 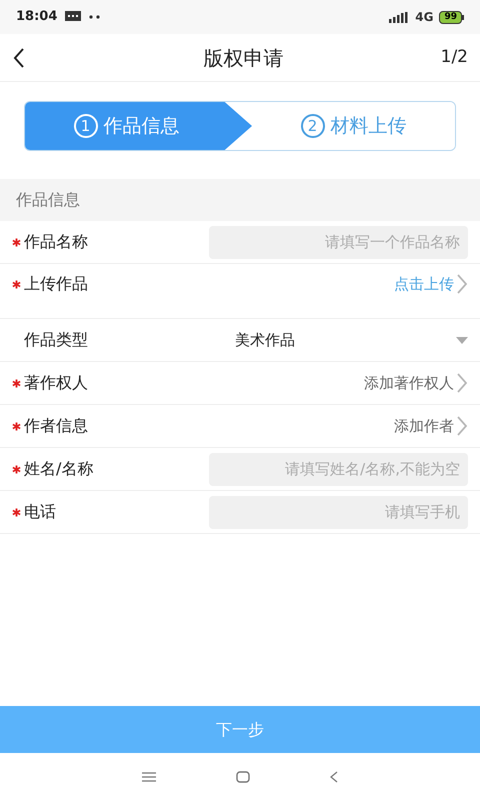 I want to click on field-label: 著作权人, so click(x=56, y=383).